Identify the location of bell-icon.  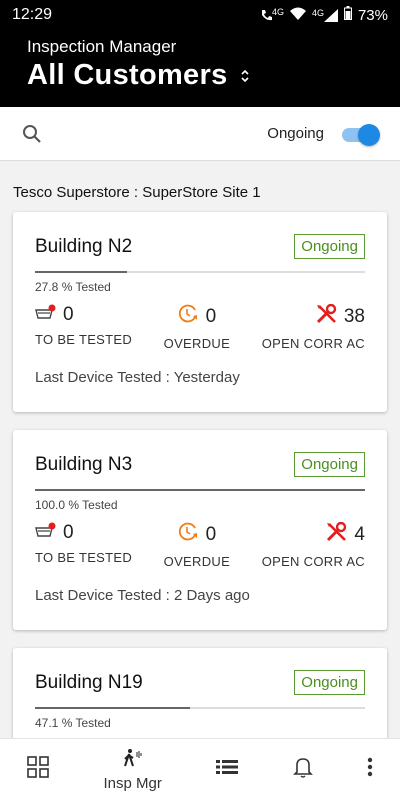
(302, 769).